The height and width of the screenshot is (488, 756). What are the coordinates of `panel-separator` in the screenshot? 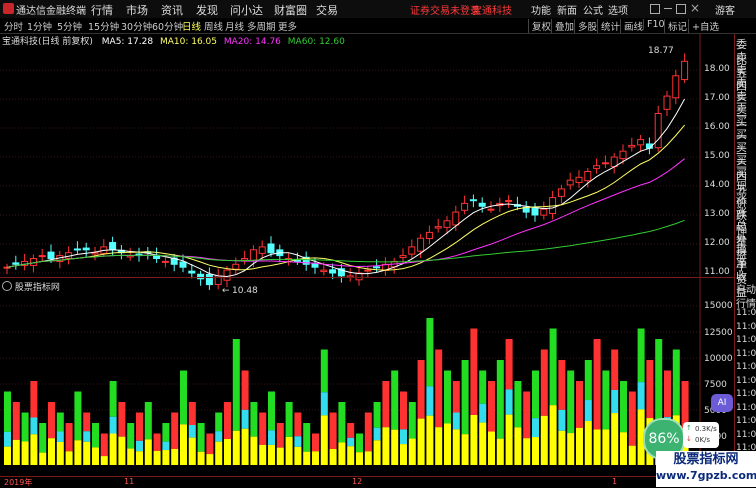 It's located at (367, 277).